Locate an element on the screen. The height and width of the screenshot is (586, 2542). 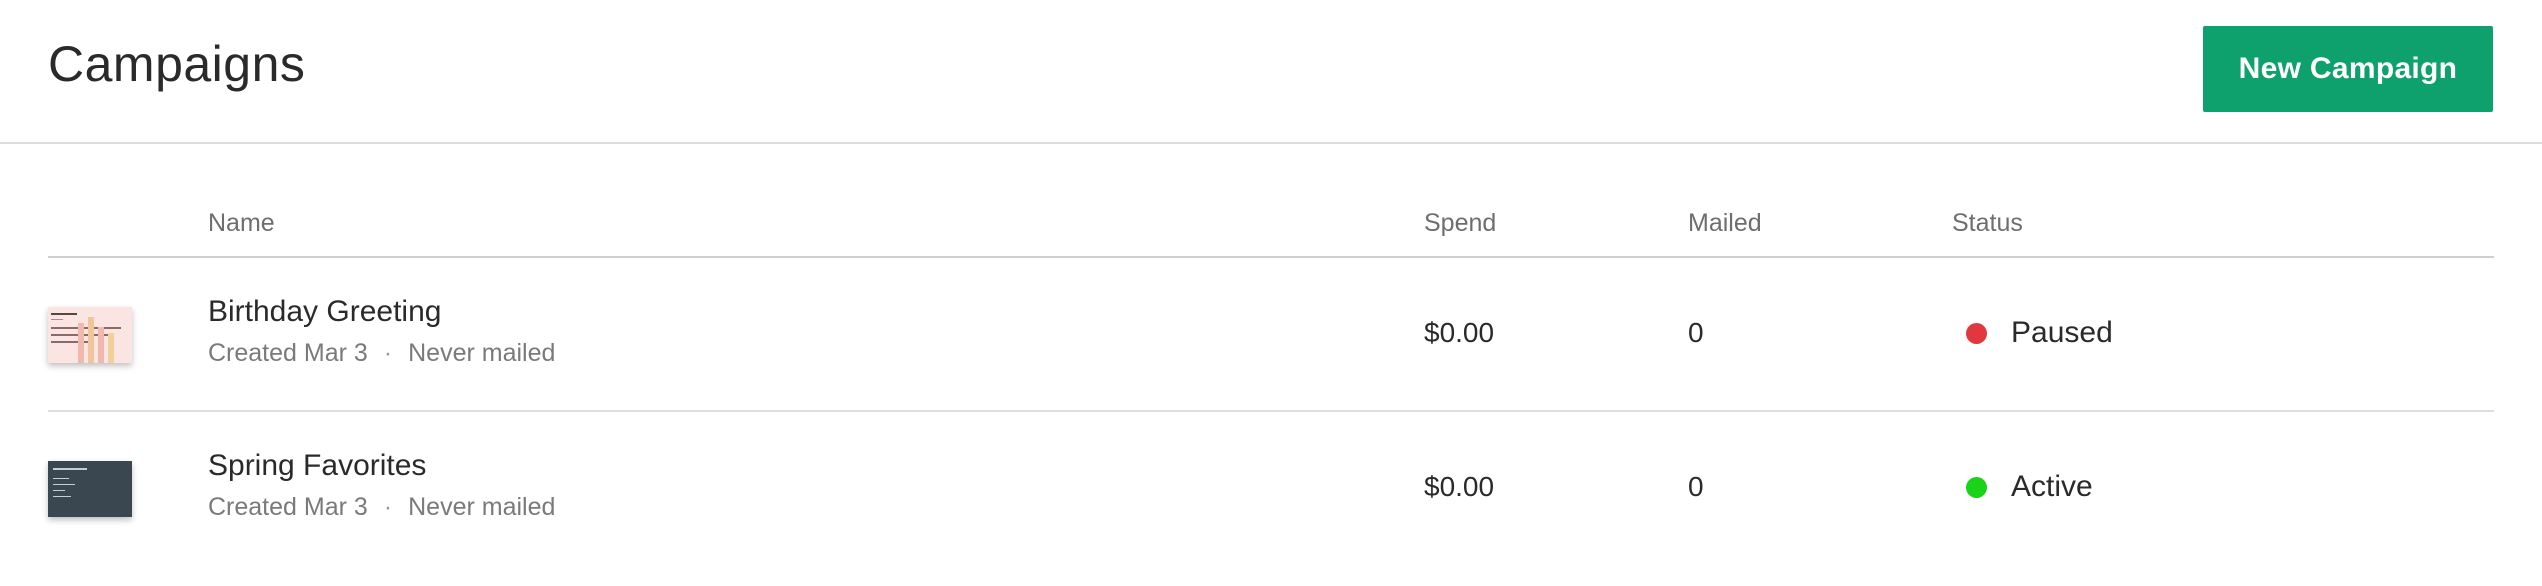
column-header-mailed: Mailed is located at coordinates (1725, 223).